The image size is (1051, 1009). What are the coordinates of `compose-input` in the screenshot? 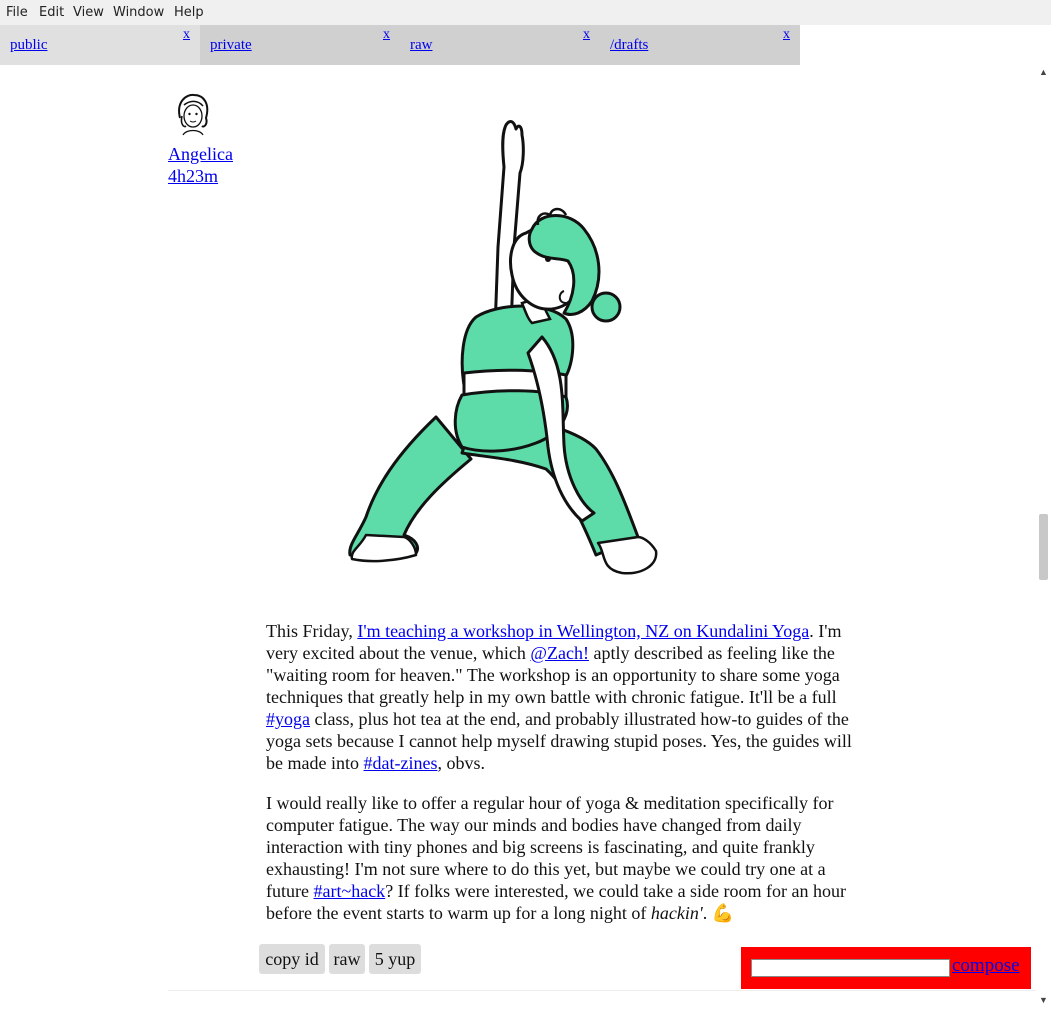 It's located at (850, 968).